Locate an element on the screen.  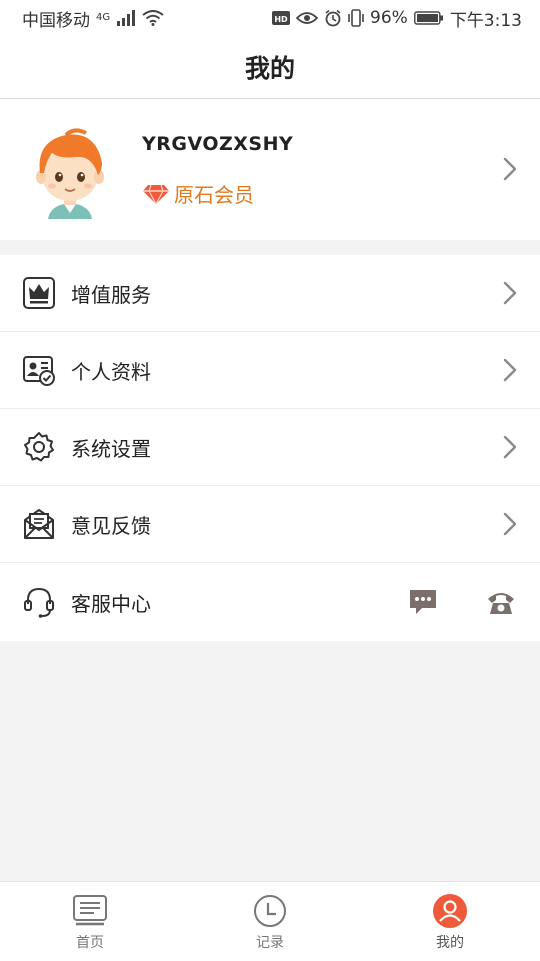
hd-icon: HD is located at coordinates (281, 18).